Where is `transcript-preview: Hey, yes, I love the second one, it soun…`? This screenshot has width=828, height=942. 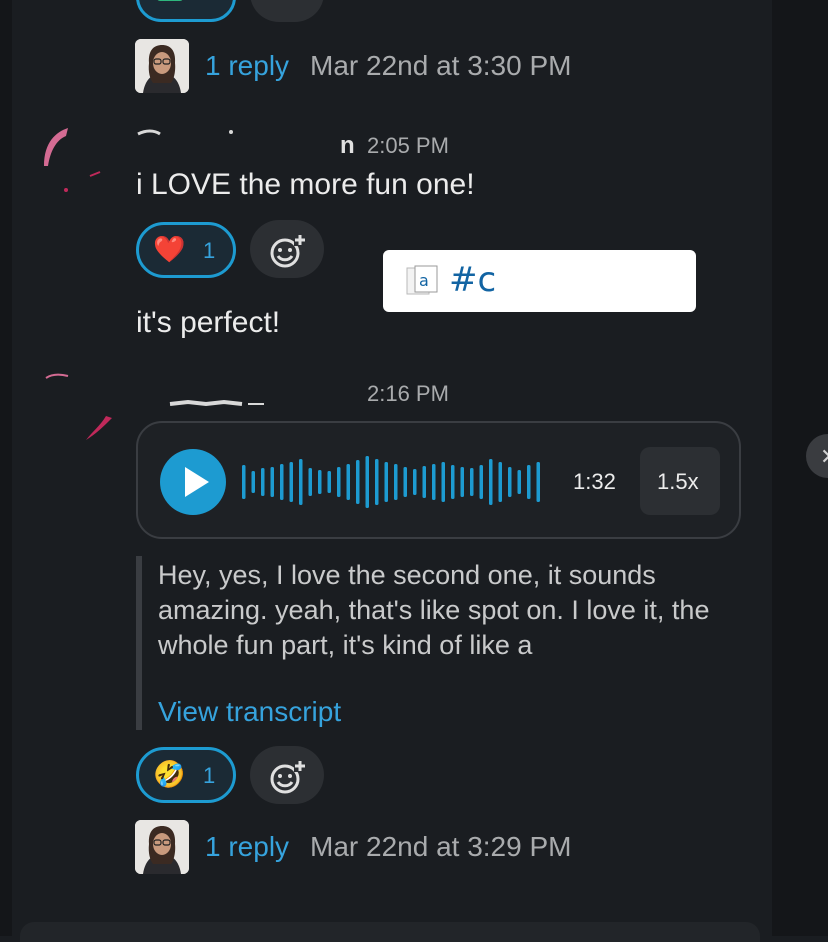
transcript-preview: Hey, yes, I love the second one, it soun… is located at coordinates (439, 643).